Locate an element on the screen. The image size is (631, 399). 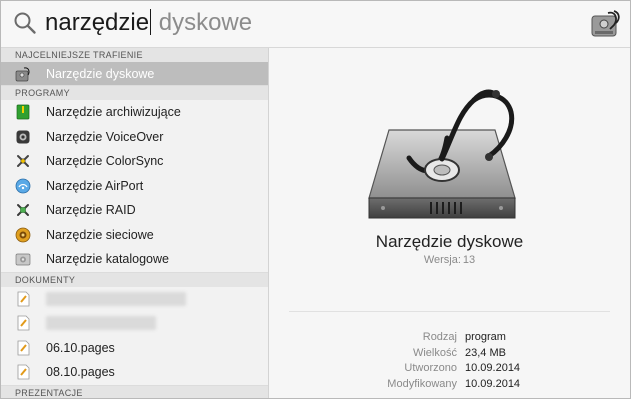
result-top-hit: Narzędzie dyskowe is located at coordinates (134, 73).